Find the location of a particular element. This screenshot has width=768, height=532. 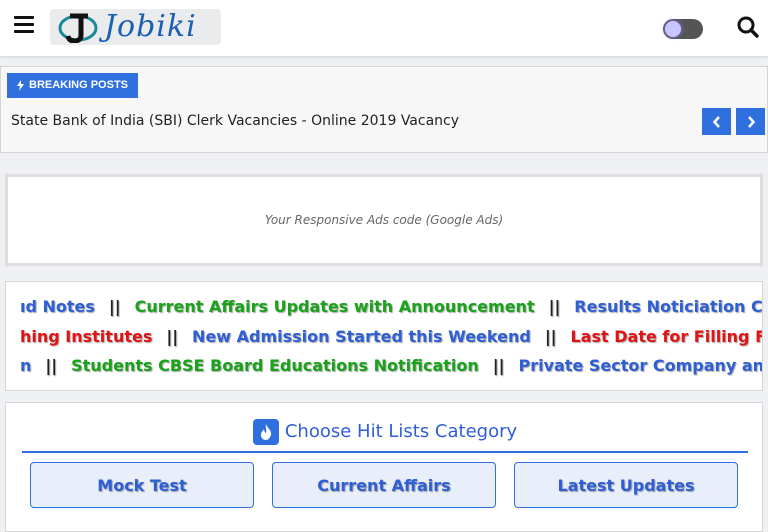

prev-button is located at coordinates (716, 121).